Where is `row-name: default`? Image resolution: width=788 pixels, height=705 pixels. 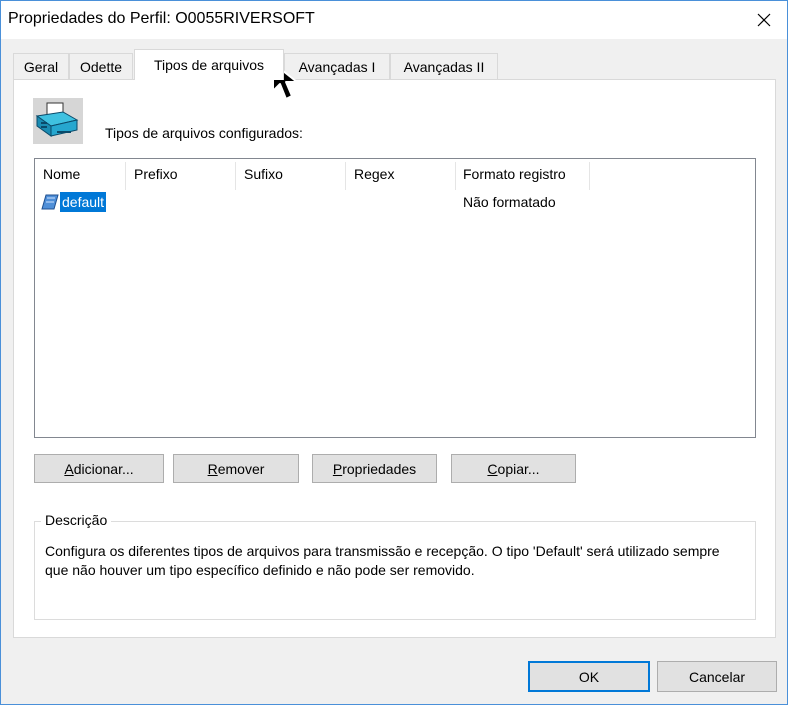 row-name: default is located at coordinates (83, 202).